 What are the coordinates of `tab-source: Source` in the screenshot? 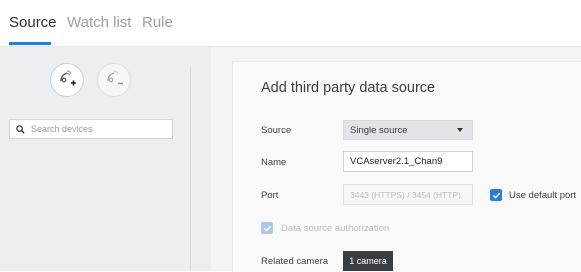 It's located at (33, 22).